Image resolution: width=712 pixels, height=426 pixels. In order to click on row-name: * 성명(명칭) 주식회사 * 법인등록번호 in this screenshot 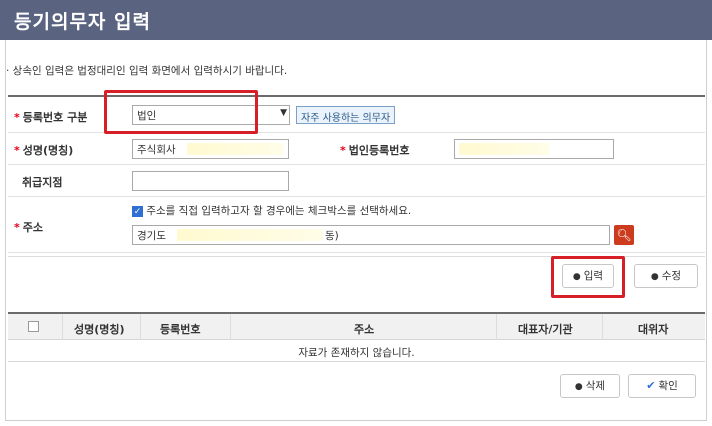, I will do `click(356, 149)`.